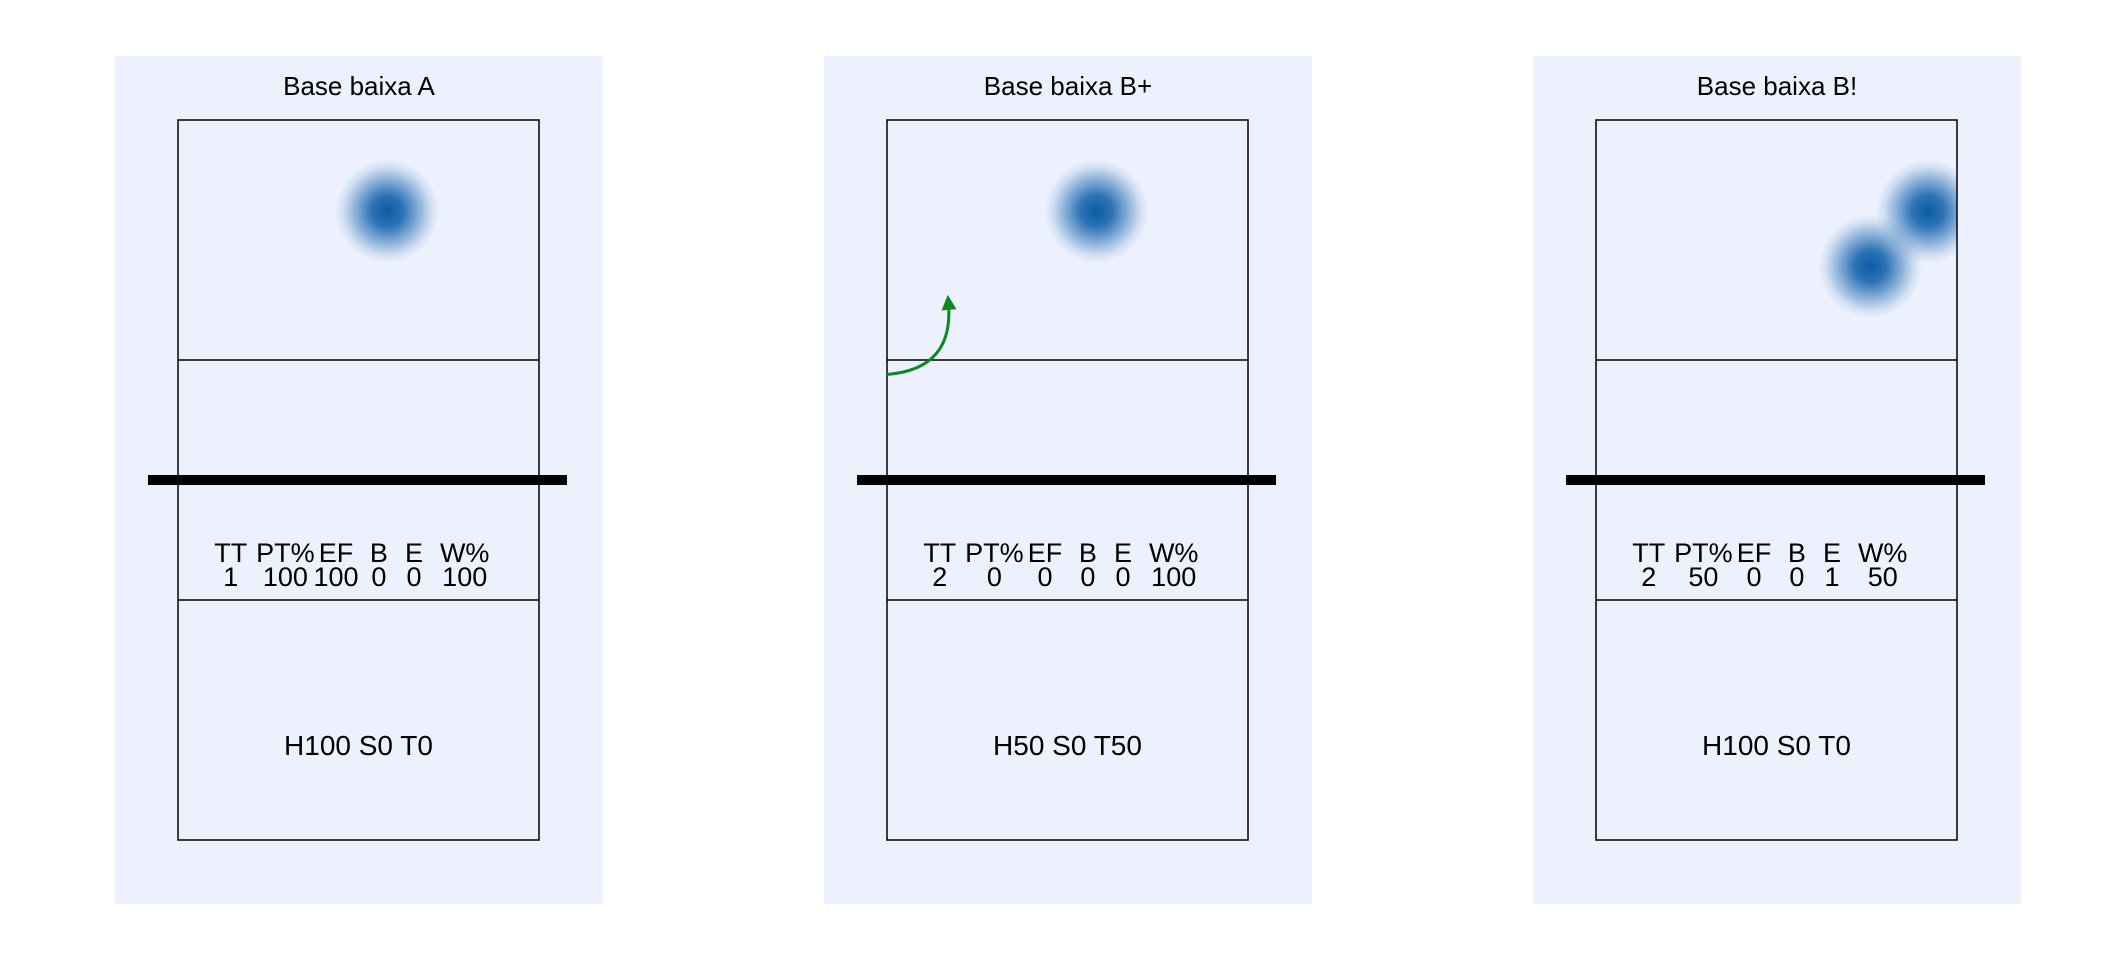 Image resolution: width=2112 pixels, height=965 pixels. What do you see at coordinates (1832, 577) in the screenshot?
I see `stat-value-e: 1` at bounding box center [1832, 577].